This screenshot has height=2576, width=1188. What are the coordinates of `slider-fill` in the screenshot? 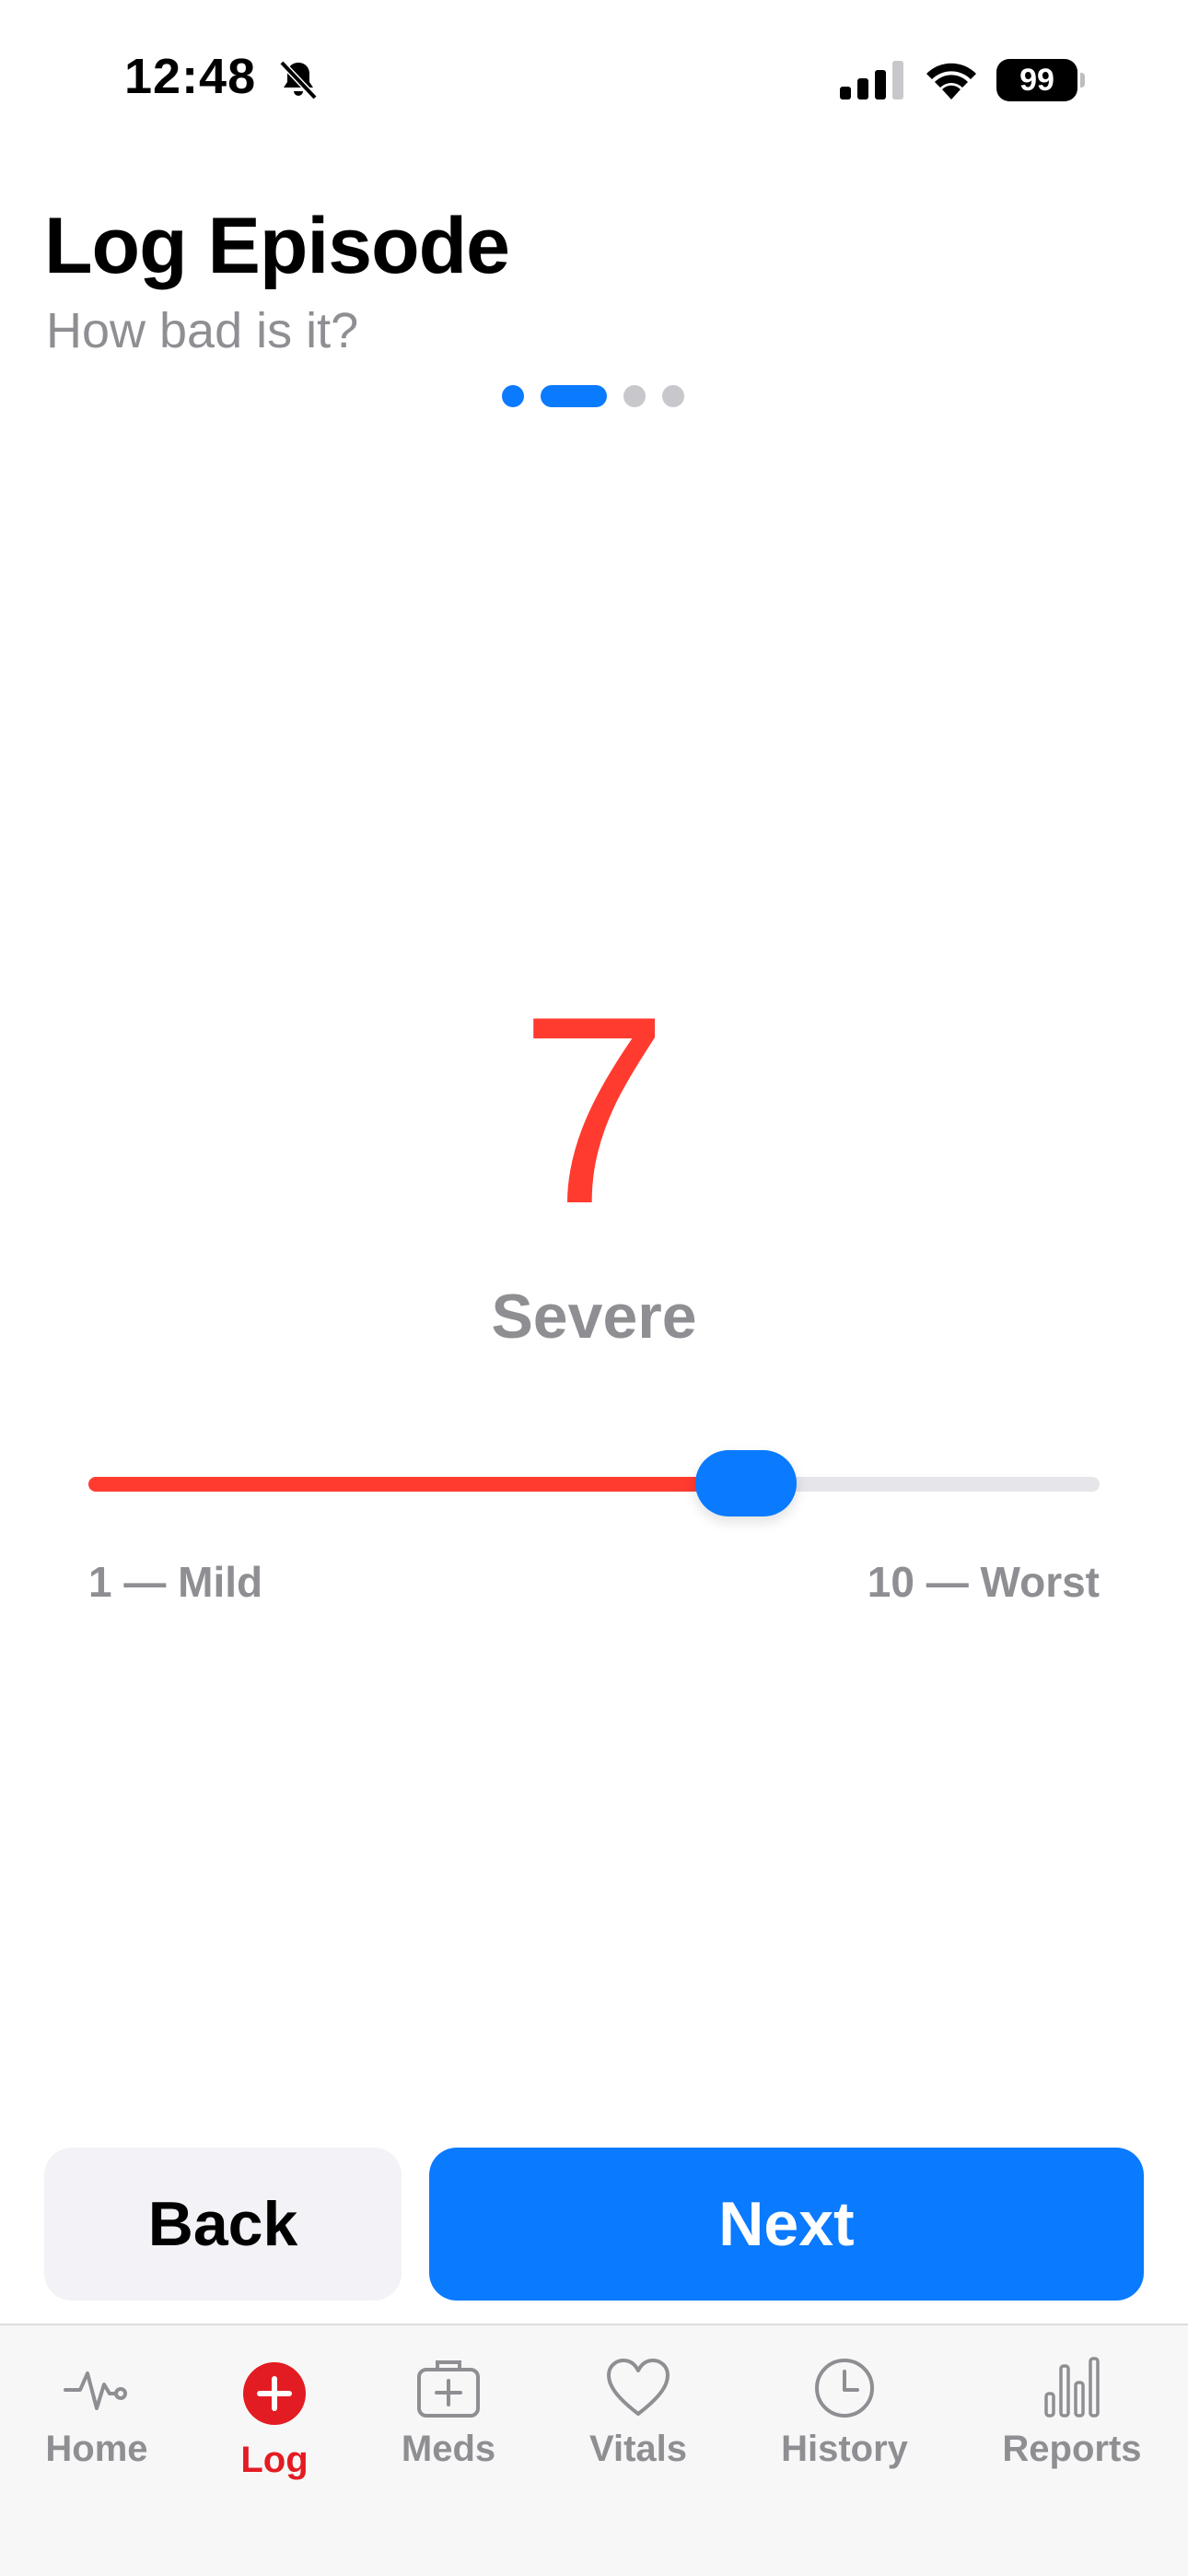 It's located at (417, 1484).